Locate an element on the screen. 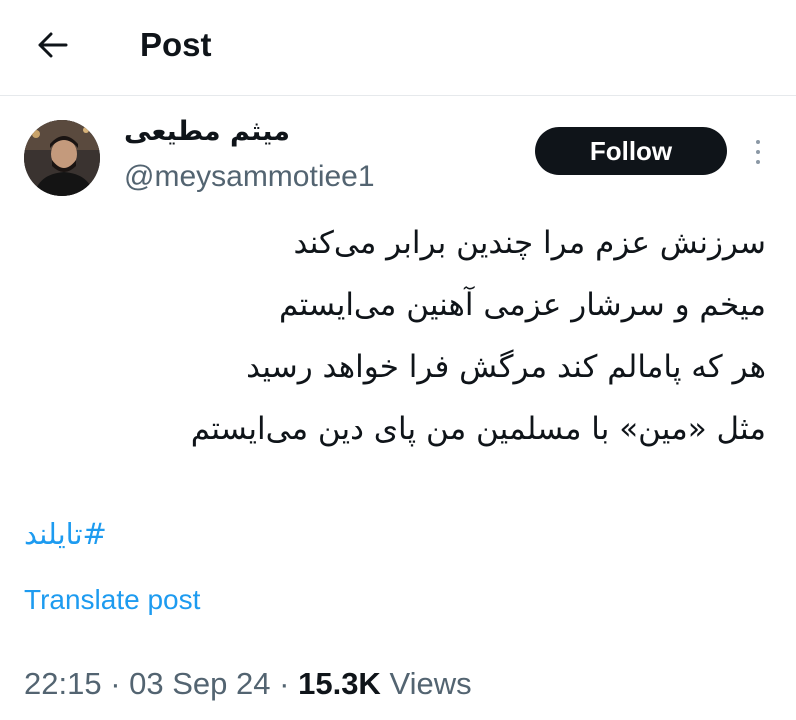 The width and height of the screenshot is (796, 720). post-line: میخم و سرشار عزمی آهنین می‌ایستم is located at coordinates (522, 305).